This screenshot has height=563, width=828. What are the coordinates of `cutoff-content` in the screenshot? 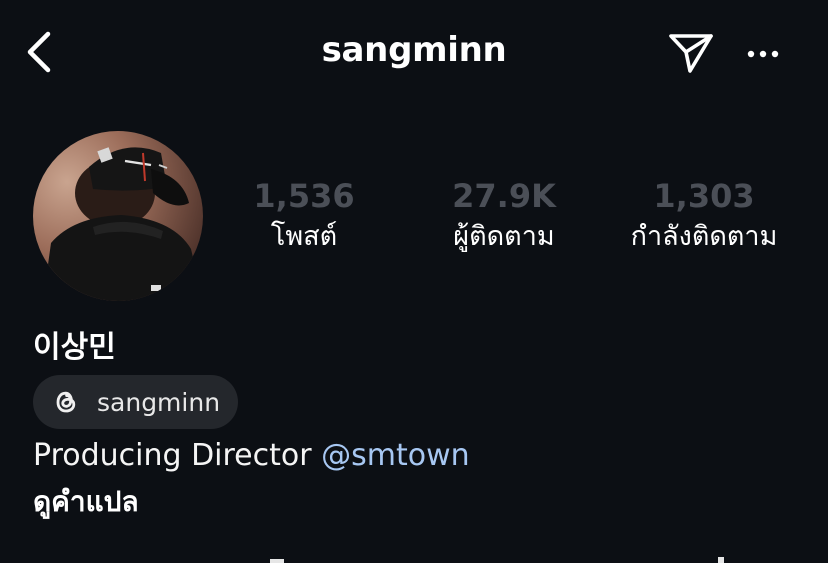 It's located at (497, 560).